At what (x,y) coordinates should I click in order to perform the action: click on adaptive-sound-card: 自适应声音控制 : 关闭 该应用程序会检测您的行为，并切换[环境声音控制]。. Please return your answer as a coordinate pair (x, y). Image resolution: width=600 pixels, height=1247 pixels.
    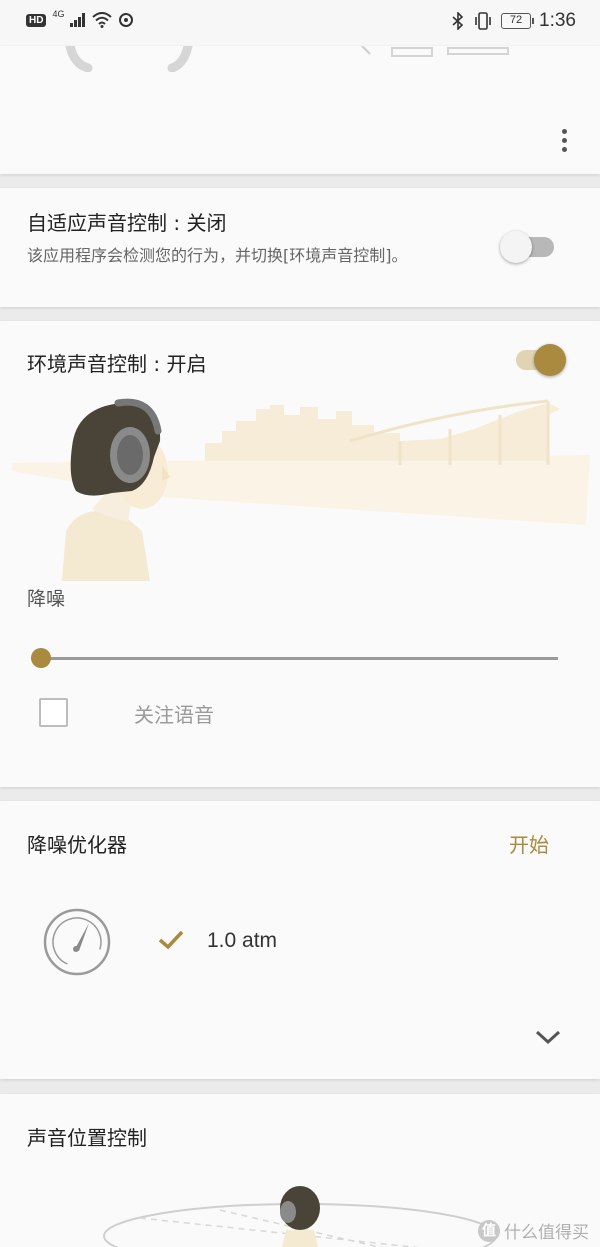
    Looking at the image, I should click on (300, 247).